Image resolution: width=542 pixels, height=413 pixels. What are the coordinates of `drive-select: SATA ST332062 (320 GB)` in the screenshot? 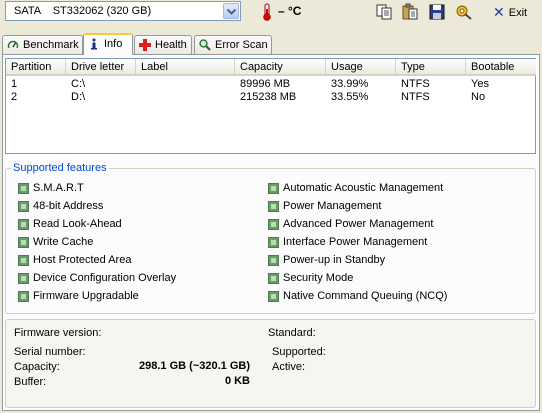 It's located at (123, 11).